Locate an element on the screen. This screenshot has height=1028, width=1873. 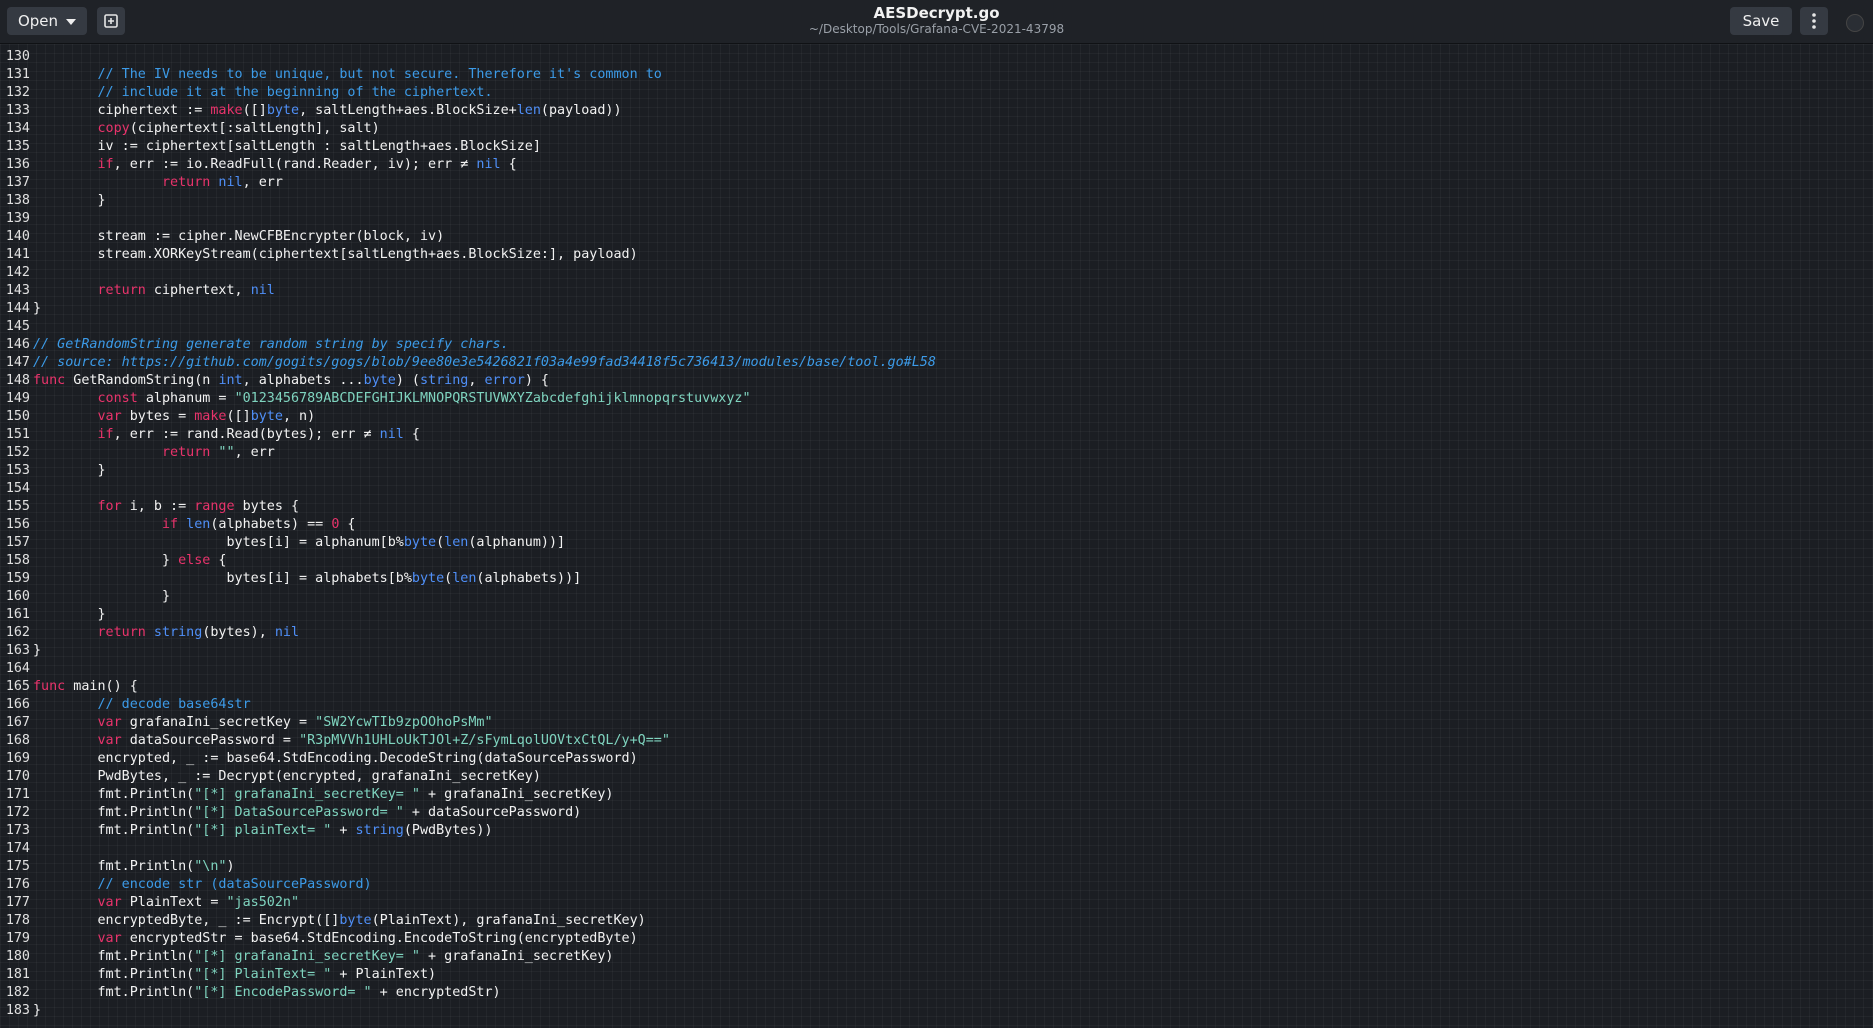
code-line: 153 } is located at coordinates (936, 471).